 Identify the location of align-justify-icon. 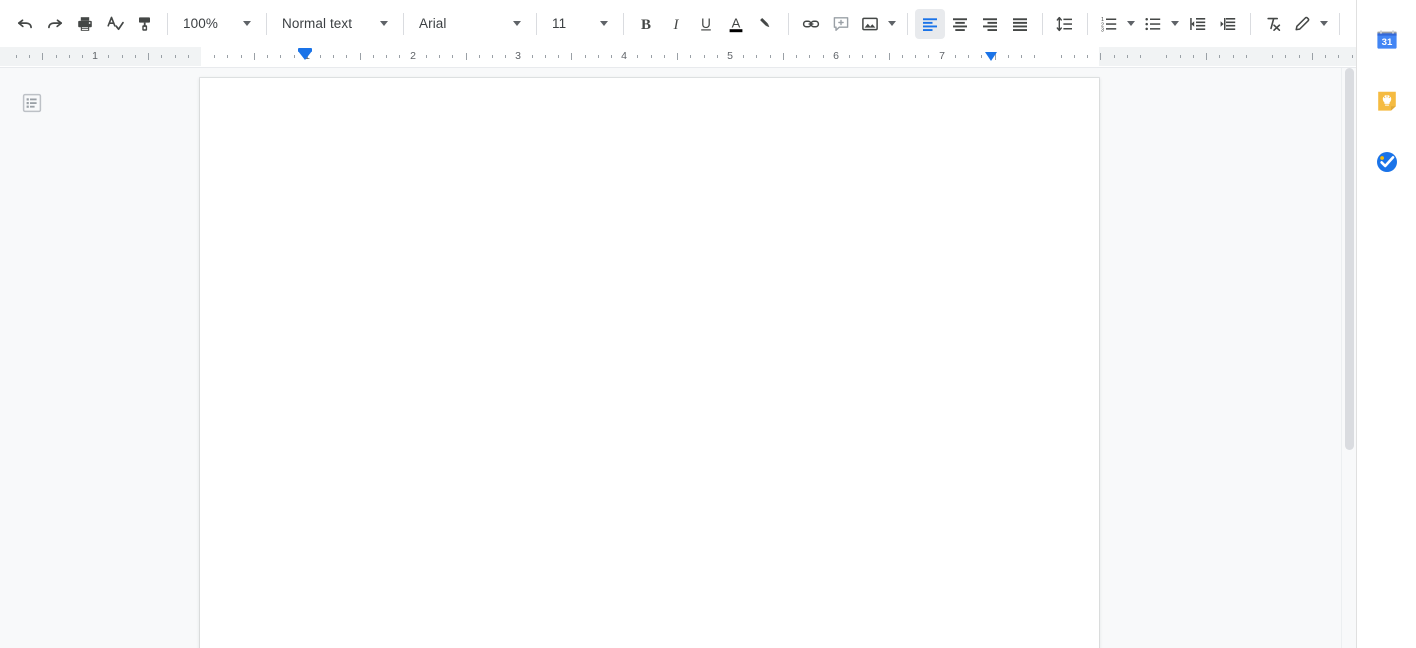
(1020, 24).